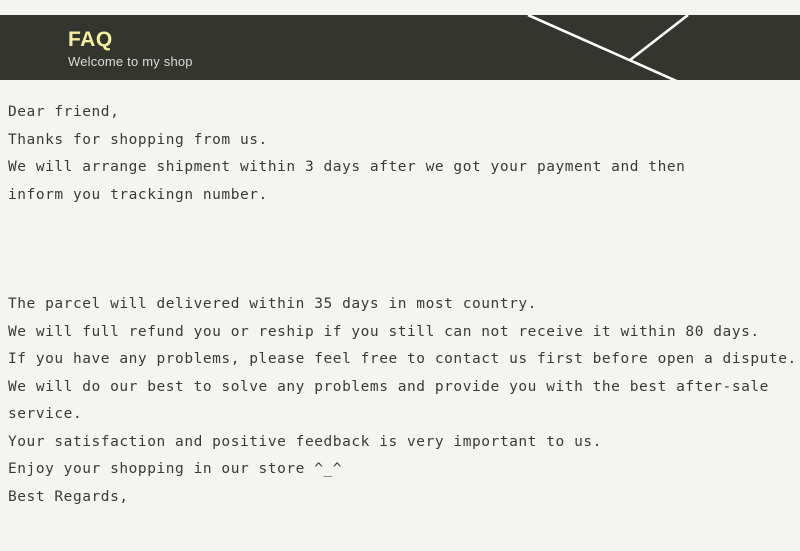 This screenshot has width=800, height=551. What do you see at coordinates (175, 469) in the screenshot?
I see `text-line: Enjoy your shopping in our store ^_^` at bounding box center [175, 469].